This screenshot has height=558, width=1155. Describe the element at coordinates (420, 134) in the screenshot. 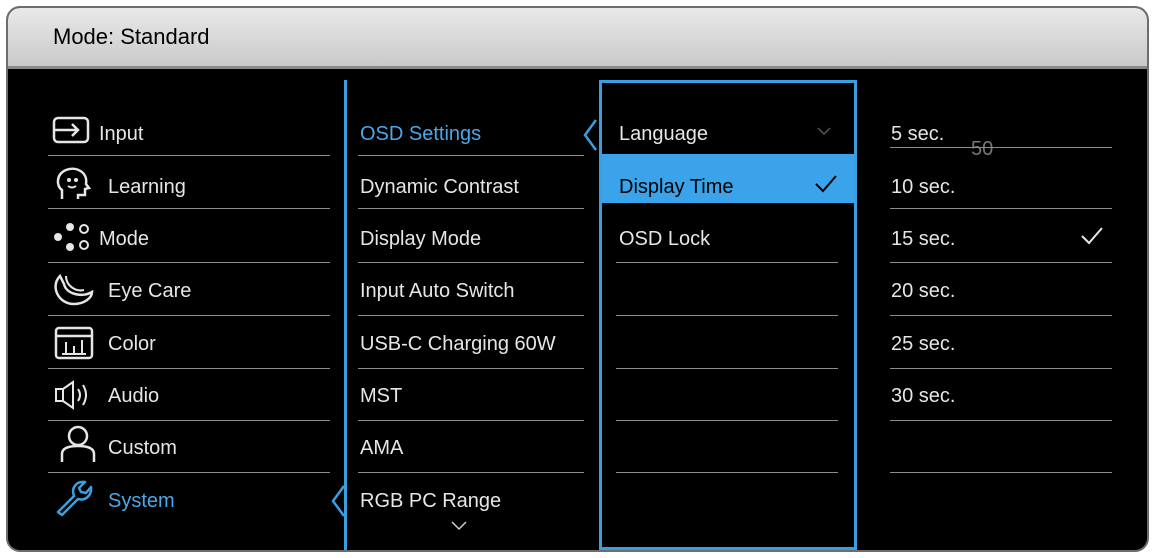

I see `system-menu-item-osd-settings: OSD Settings` at that location.